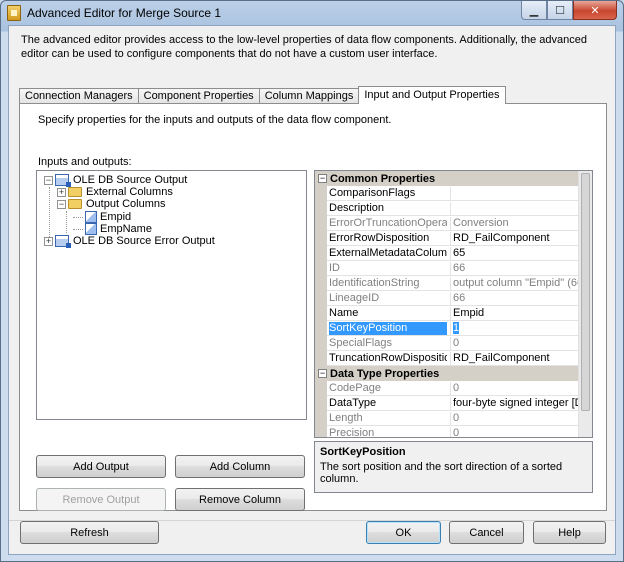 This screenshot has width=624, height=562. What do you see at coordinates (585, 292) in the screenshot?
I see `scrollbar-thumb` at bounding box center [585, 292].